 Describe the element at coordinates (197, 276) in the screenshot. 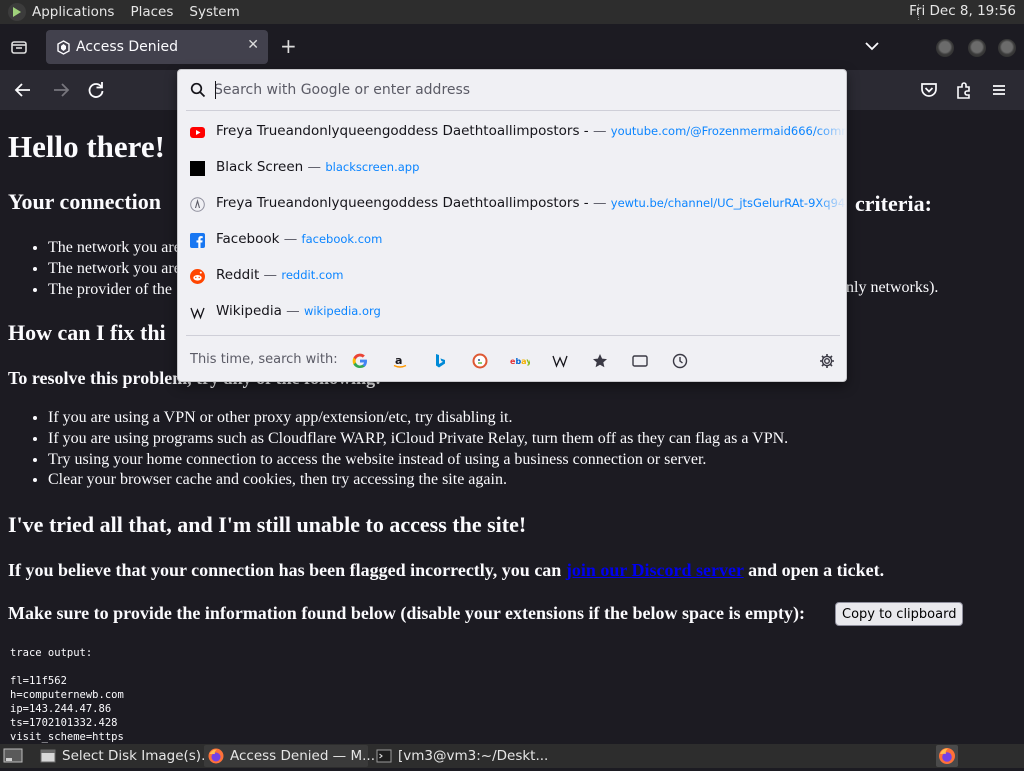

I see `reddit-icon` at that location.